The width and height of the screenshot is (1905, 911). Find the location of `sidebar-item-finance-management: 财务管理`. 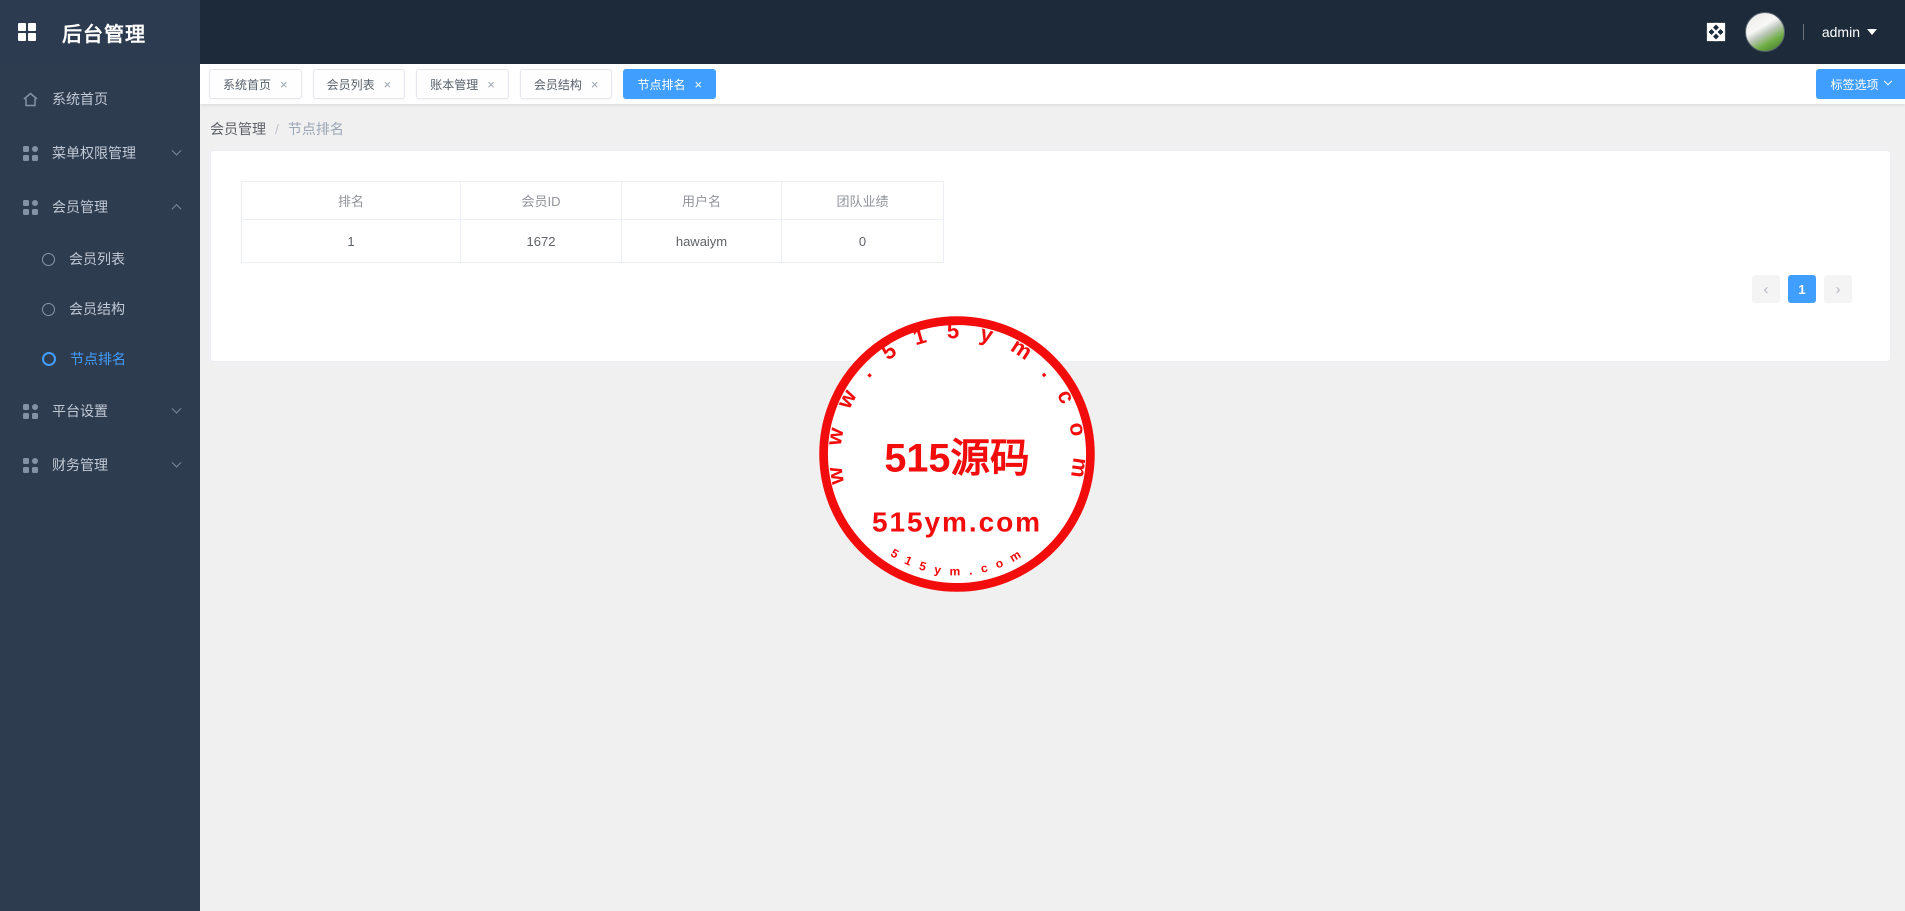

sidebar-item-finance-management: 财务管理 is located at coordinates (100, 465).